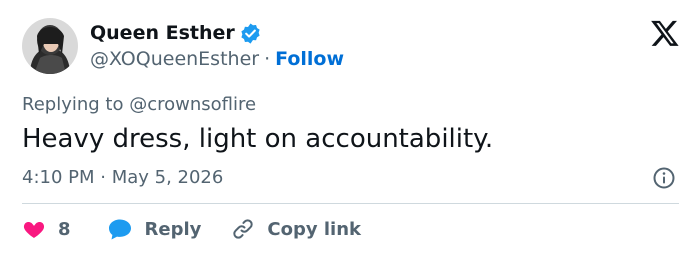 The width and height of the screenshot is (700, 256). Describe the element at coordinates (173, 229) in the screenshot. I see `reply-label: Reply` at that location.